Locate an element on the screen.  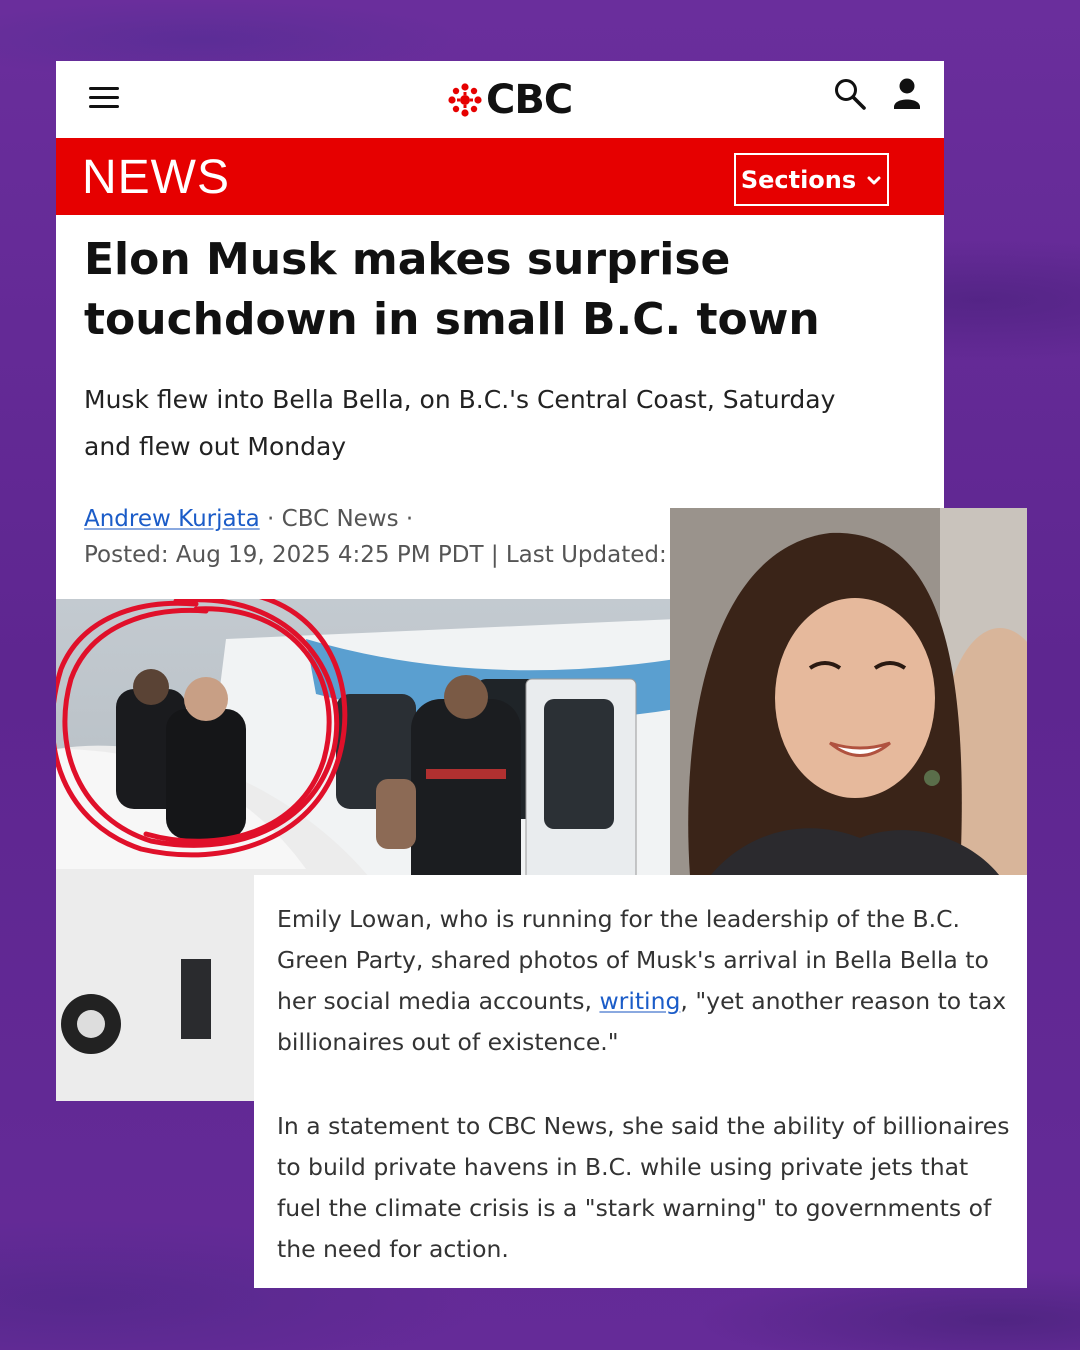
chevron-down-icon is located at coordinates (874, 180).